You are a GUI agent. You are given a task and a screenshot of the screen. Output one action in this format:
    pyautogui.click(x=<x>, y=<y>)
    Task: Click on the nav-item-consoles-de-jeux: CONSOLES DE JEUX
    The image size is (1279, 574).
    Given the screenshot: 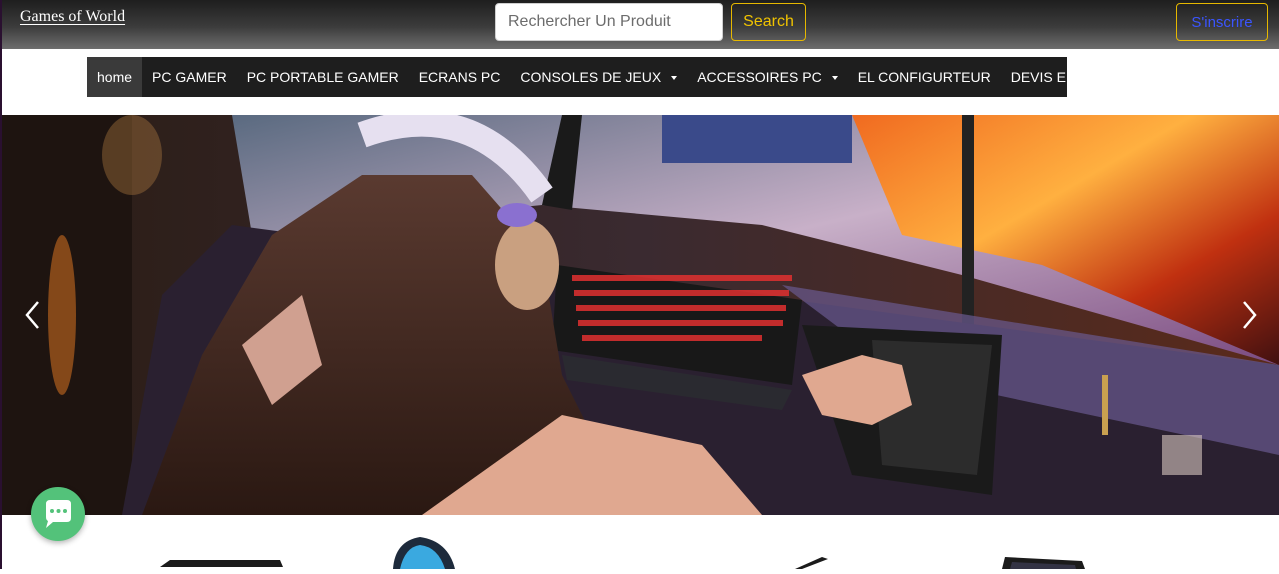 What is the action you would take?
    pyautogui.click(x=598, y=77)
    